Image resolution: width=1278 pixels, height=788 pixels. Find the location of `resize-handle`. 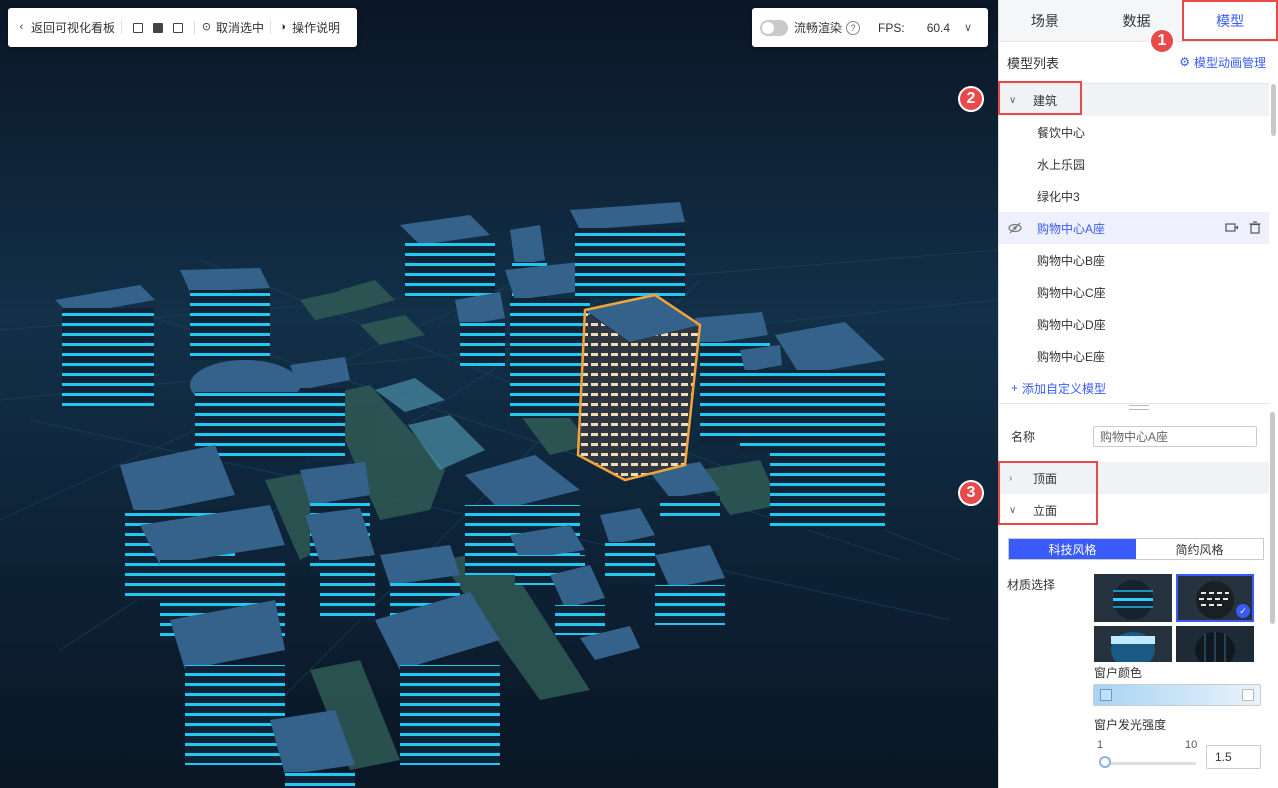

resize-handle is located at coordinates (1139, 407).